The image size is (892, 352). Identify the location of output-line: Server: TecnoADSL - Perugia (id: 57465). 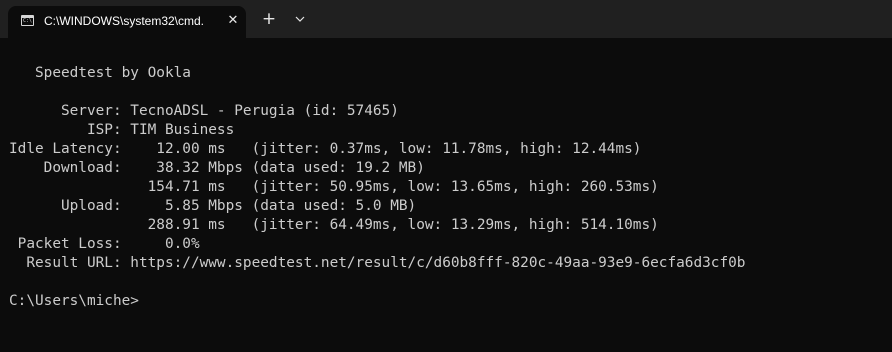
(204, 111).